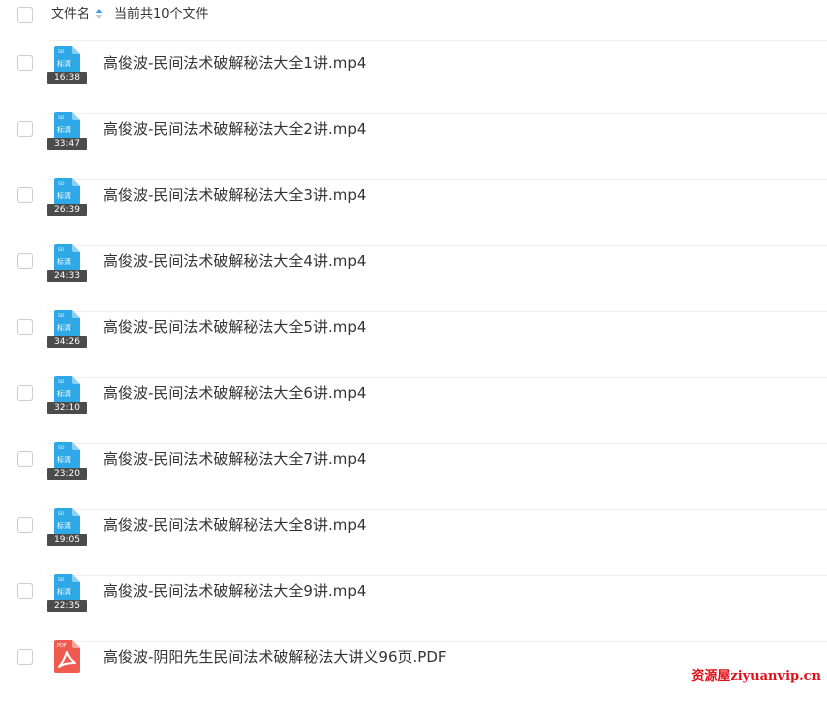 Image resolution: width=827 pixels, height=702 pixels. Describe the element at coordinates (413, 146) in the screenshot. I see `file-row: SO 标清 33:47 高俊波-民间法术破解秘法大全2讲.mp4` at that location.